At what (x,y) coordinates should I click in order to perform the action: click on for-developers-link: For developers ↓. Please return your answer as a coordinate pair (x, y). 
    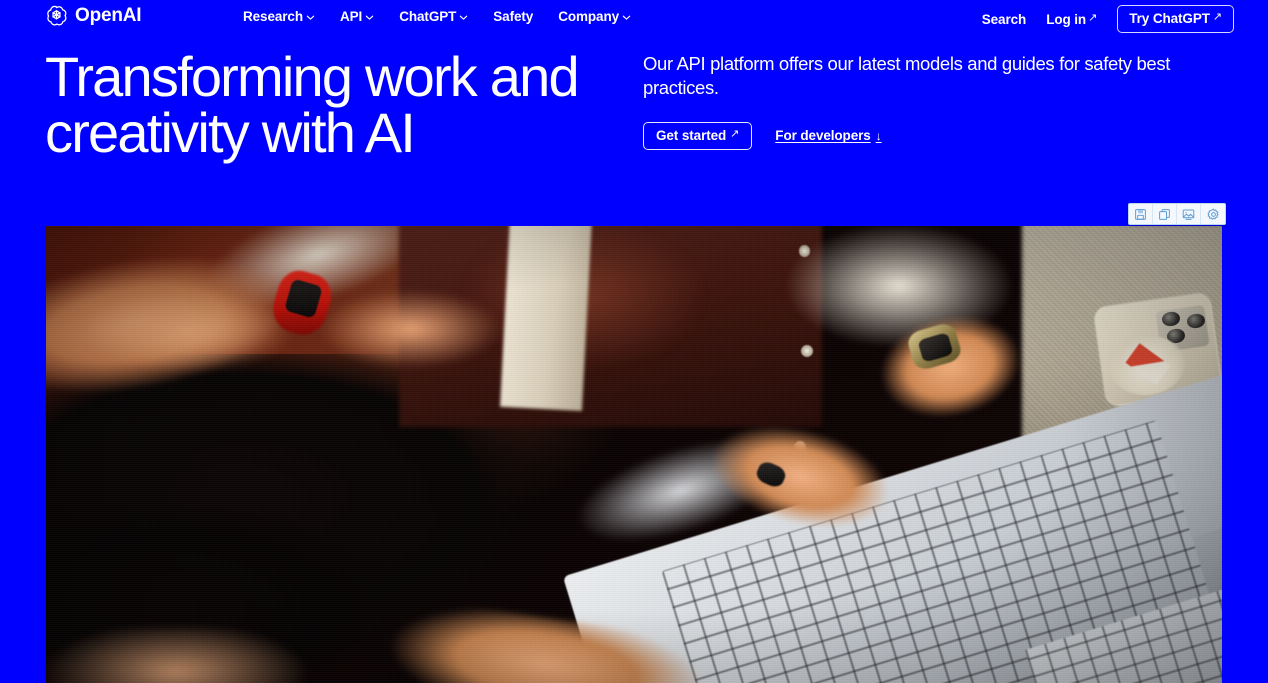
    Looking at the image, I should click on (828, 135).